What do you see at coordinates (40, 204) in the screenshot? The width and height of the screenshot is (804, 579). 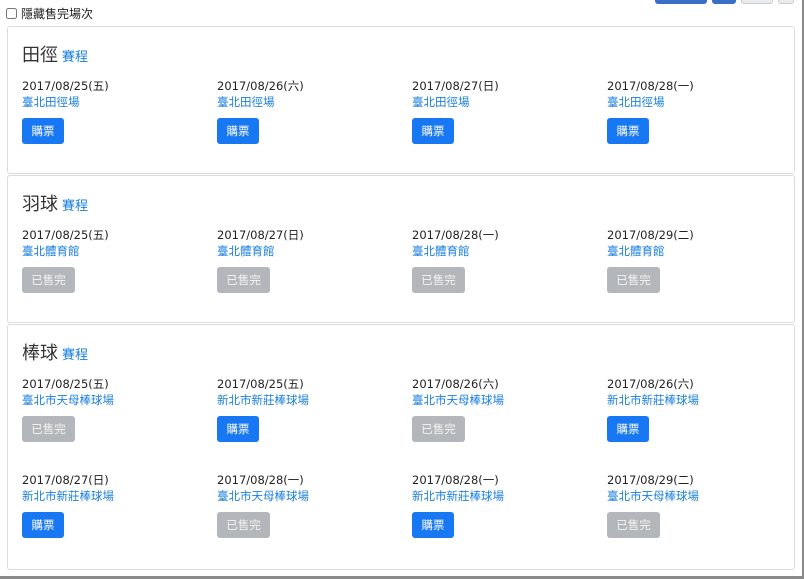 I see `sport-name: 羽球` at bounding box center [40, 204].